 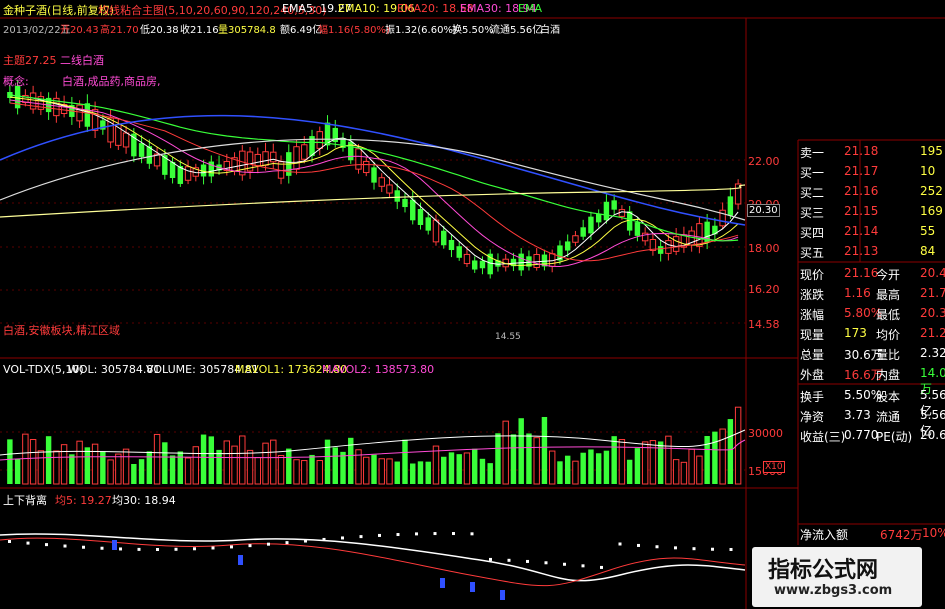 What do you see at coordinates (837, 577) in the screenshot?
I see `watermark-logo: 指标公式网 www.zbgs3.com` at bounding box center [837, 577].